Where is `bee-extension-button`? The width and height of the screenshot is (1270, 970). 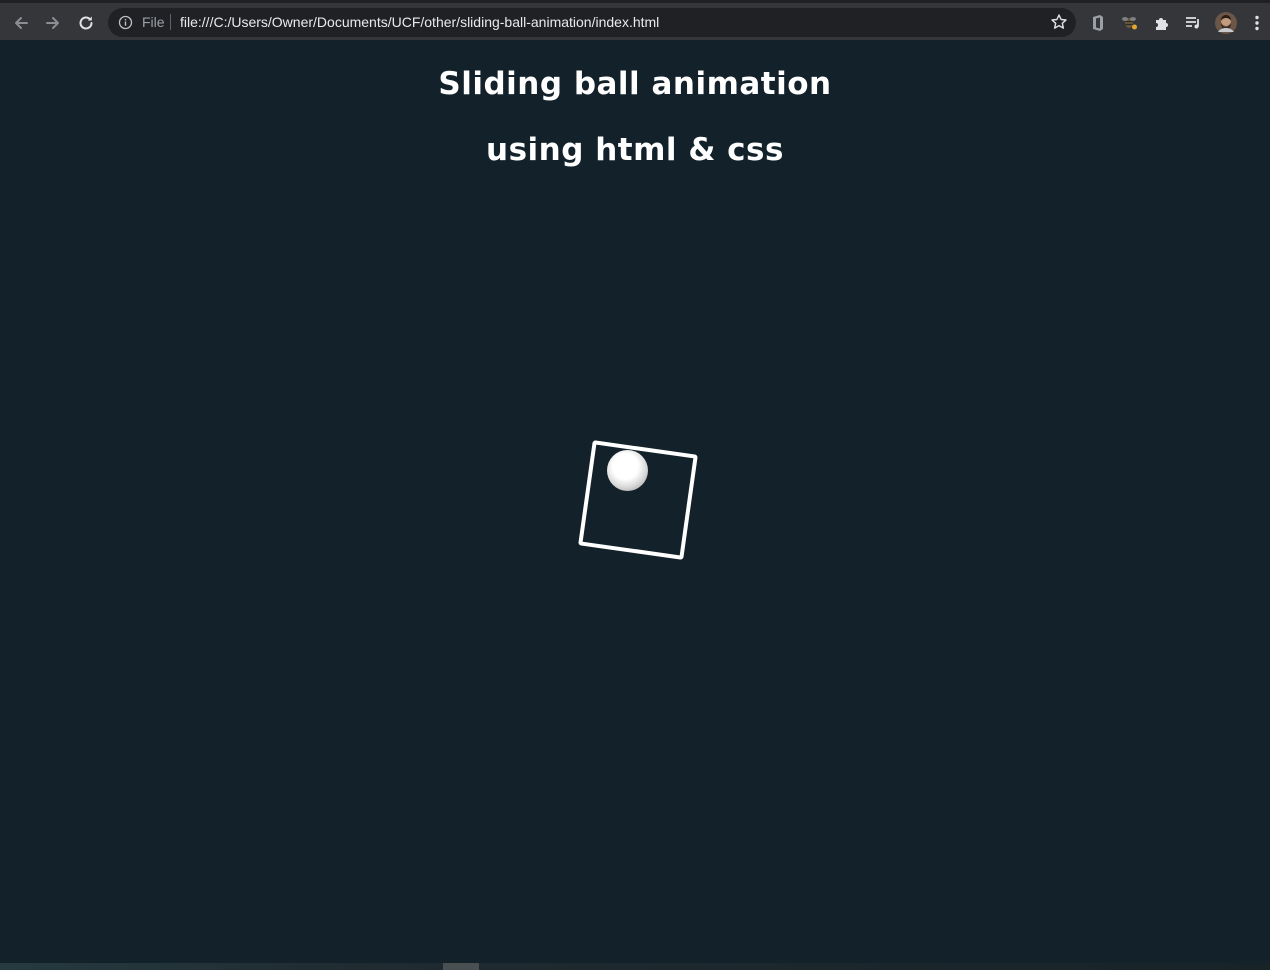
bee-extension-button is located at coordinates (1130, 23).